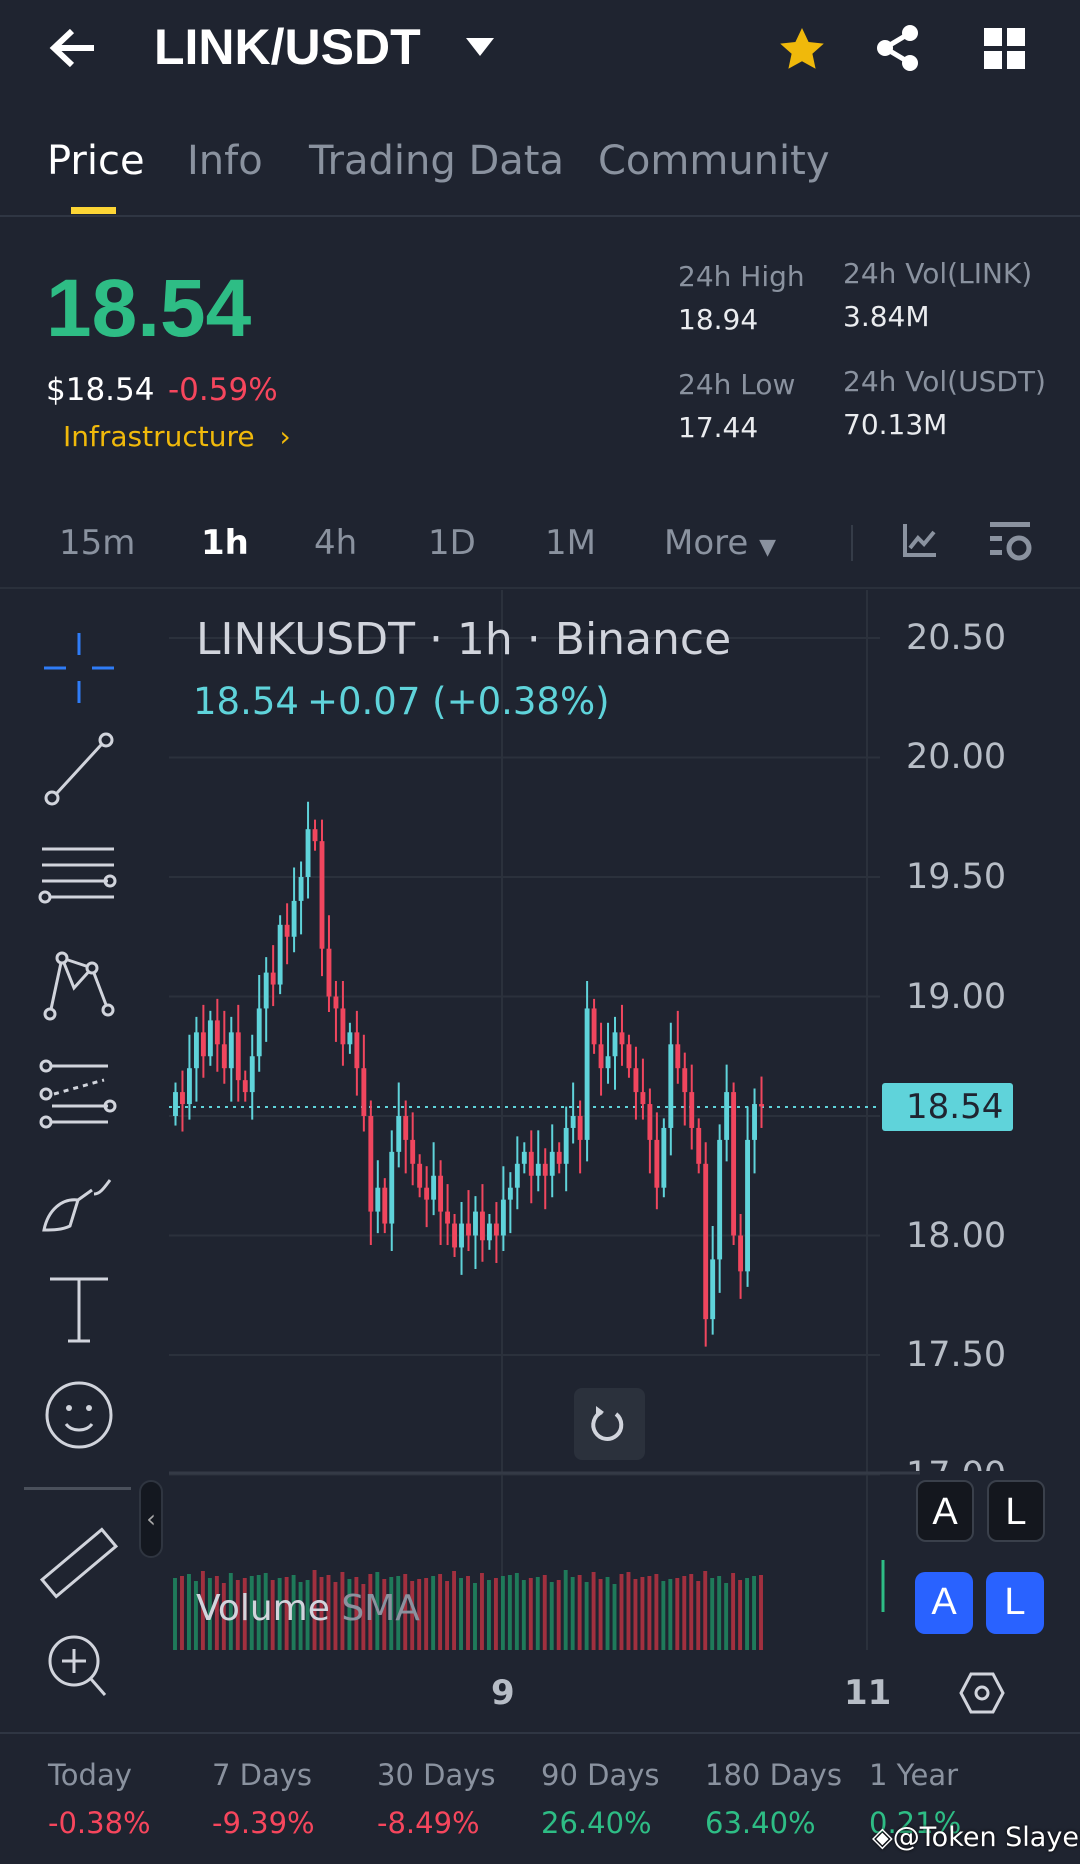 Image resolution: width=1080 pixels, height=1864 pixels. I want to click on volume-sma-label: SMA, so click(380, 1608).